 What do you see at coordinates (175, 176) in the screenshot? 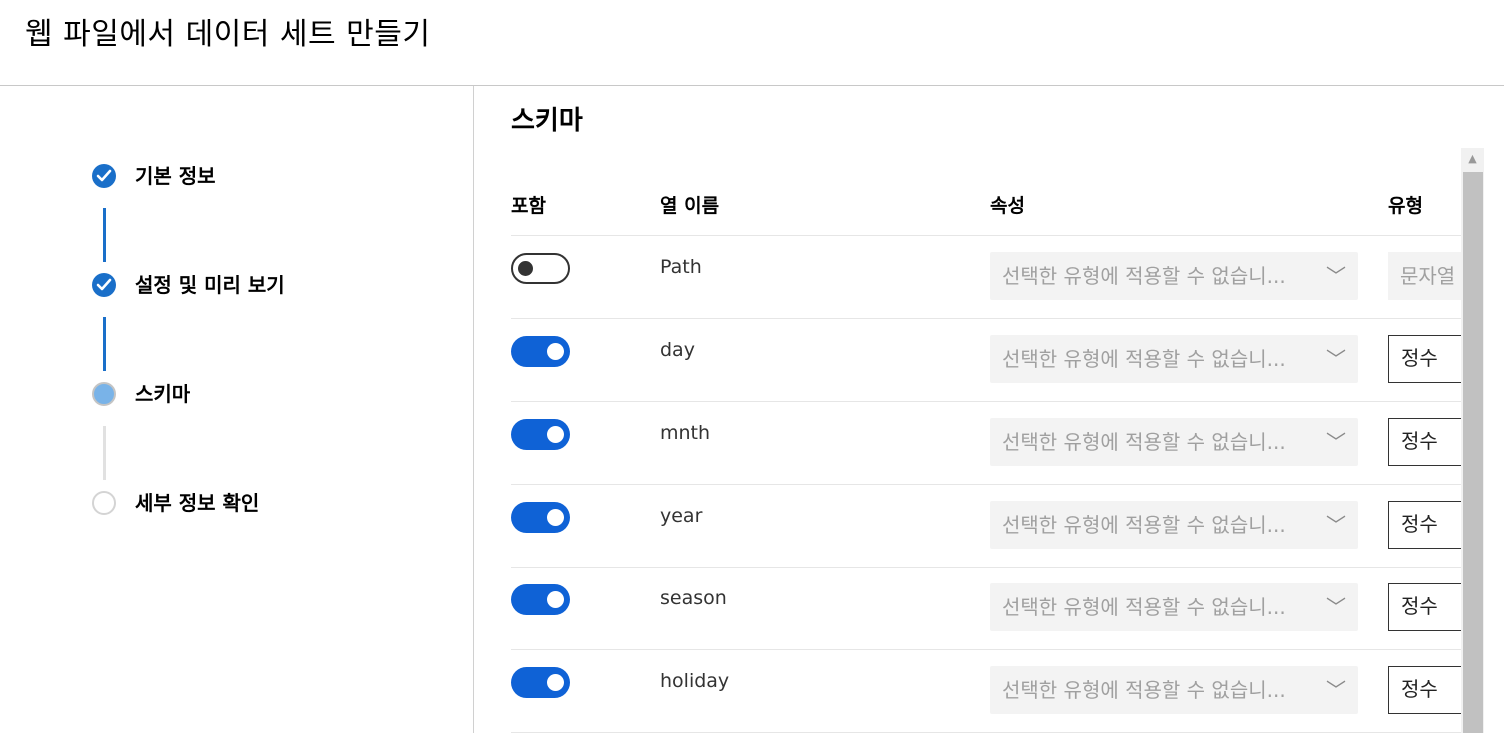
I see `step-label: 기본 정보` at bounding box center [175, 176].